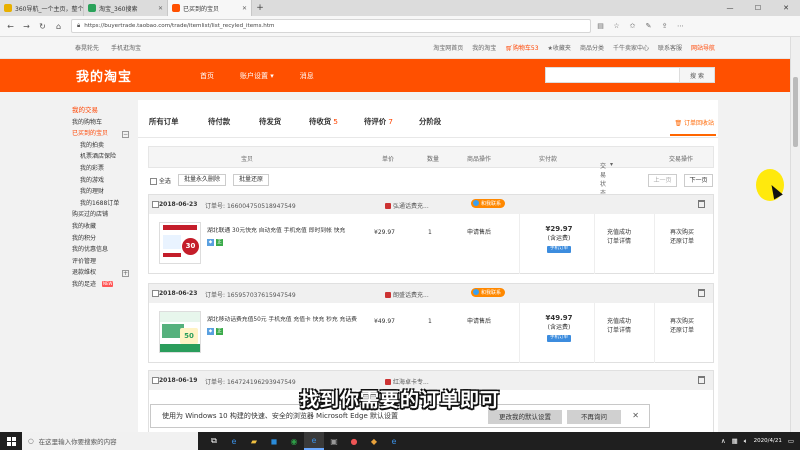 The height and width of the screenshot is (450, 800). What do you see at coordinates (631, 47) in the screenshot?
I see `seller-center-link: 千牛卖家中心` at bounding box center [631, 47].